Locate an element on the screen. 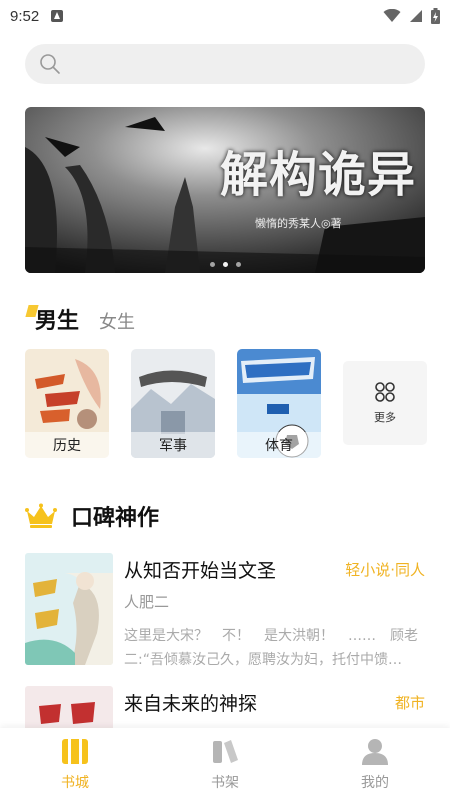 The height and width of the screenshot is (801, 450). section-header: 口碑神作 is located at coordinates (92, 516).